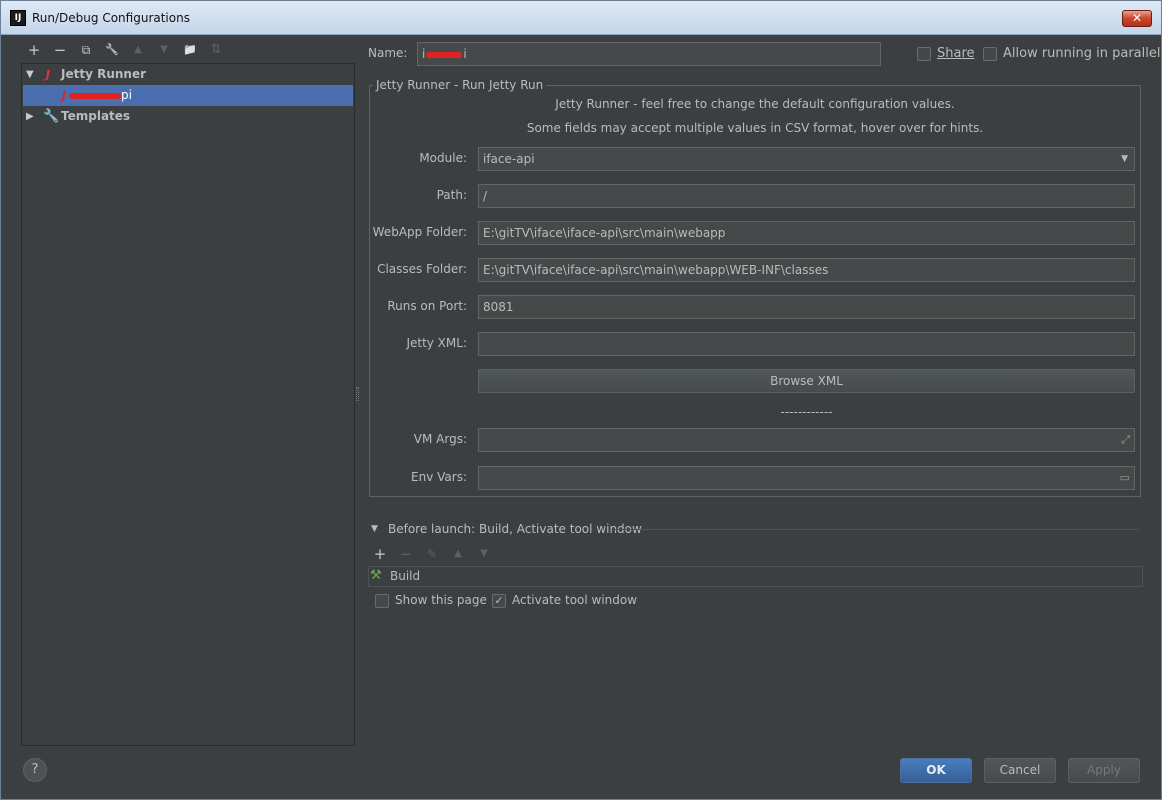 This screenshot has width=1162, height=800. I want to click on new-folder-button: 📁, so click(190, 50).